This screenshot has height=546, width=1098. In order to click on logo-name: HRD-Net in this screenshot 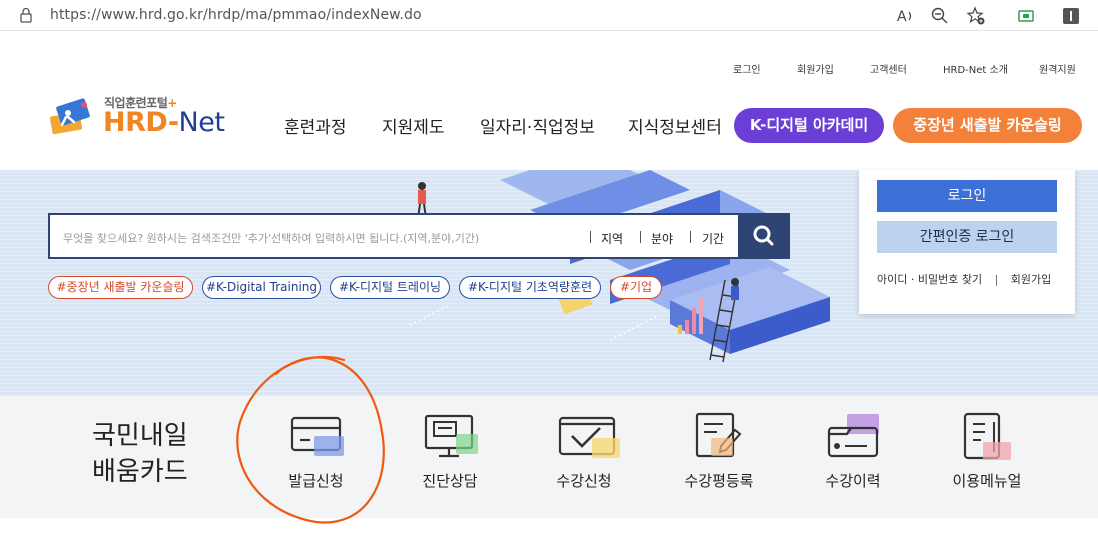, I will do `click(164, 122)`.